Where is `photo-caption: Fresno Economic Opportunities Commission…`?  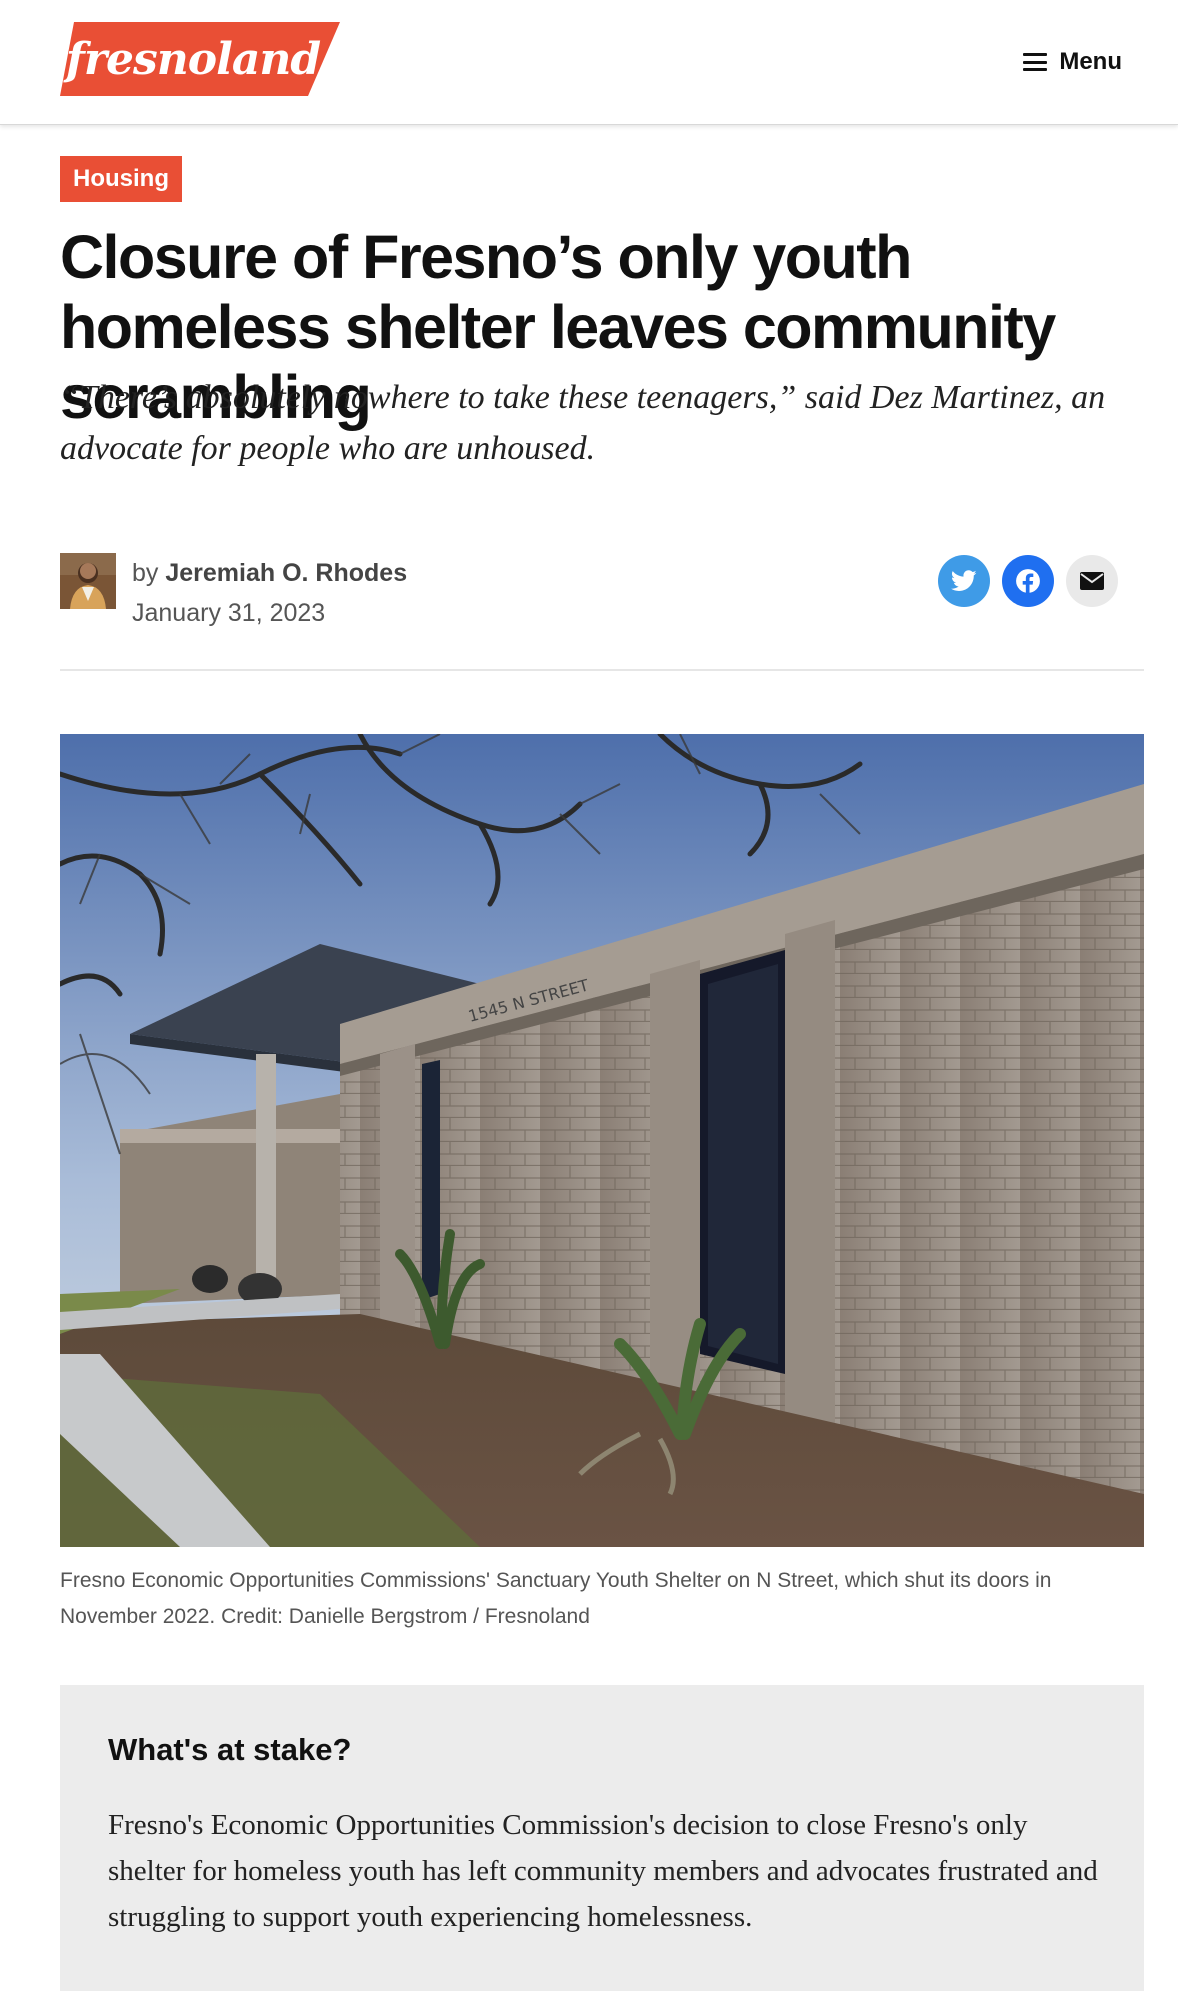 photo-caption: Fresno Economic Opportunities Commission… is located at coordinates (556, 1598).